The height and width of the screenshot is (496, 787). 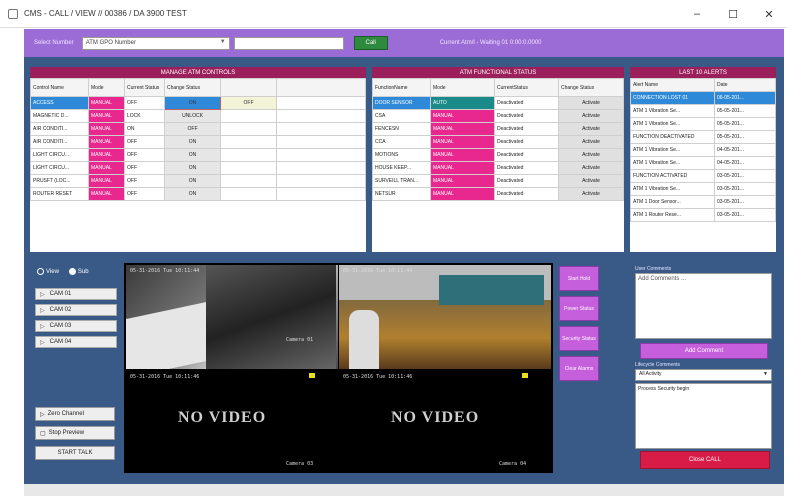 What do you see at coordinates (525, 375) in the screenshot?
I see `record-icon` at bounding box center [525, 375].